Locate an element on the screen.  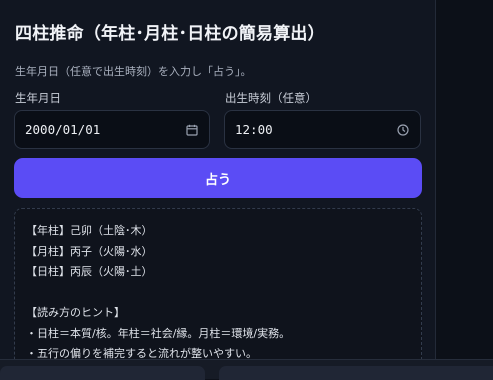
fortune-submit-button: 占う is located at coordinates (218, 178).